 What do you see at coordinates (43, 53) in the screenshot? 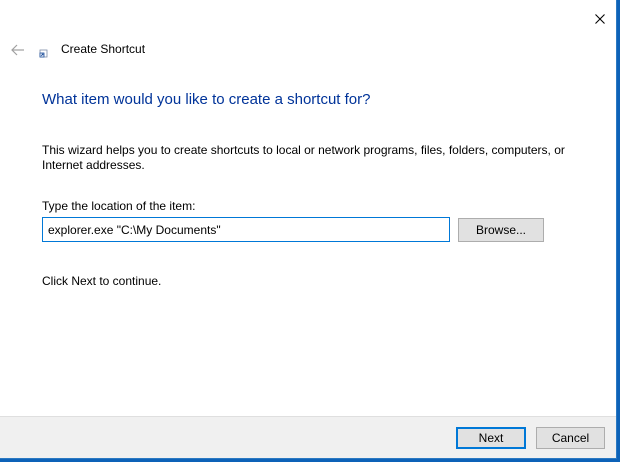
I see `shortcut-icon` at bounding box center [43, 53].